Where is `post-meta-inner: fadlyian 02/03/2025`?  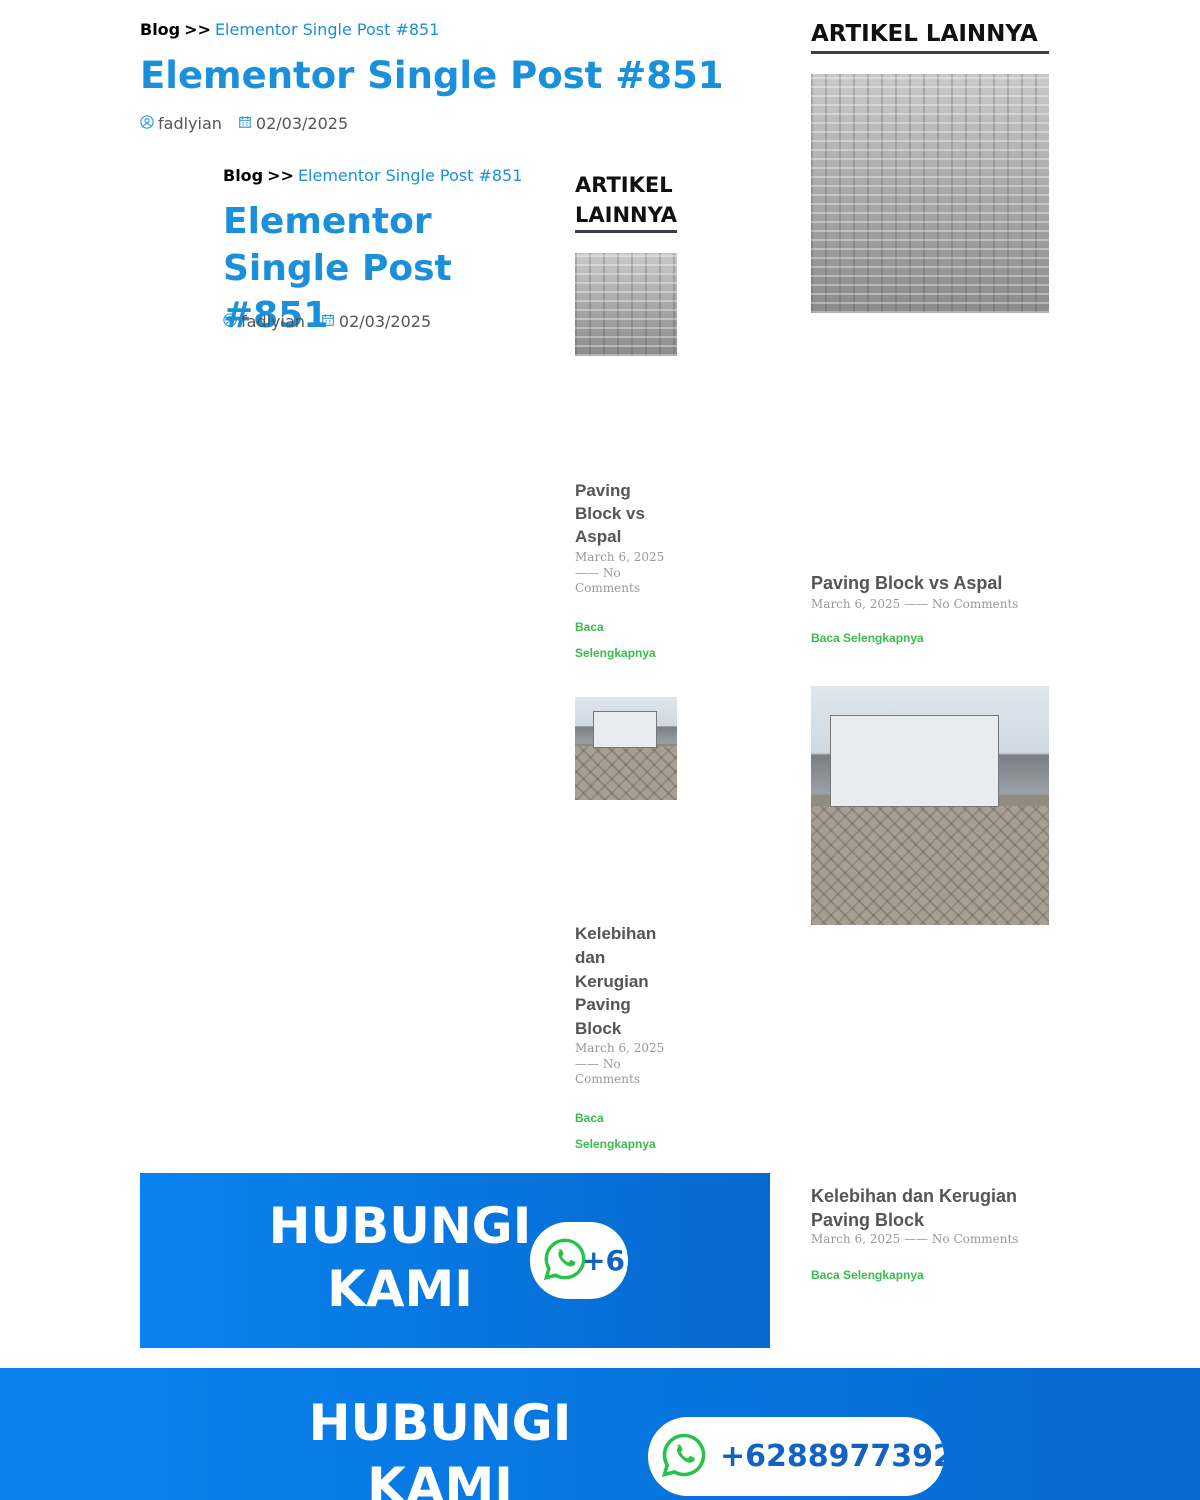
post-meta-inner: fadlyian 02/03/2025 is located at coordinates (327, 321).